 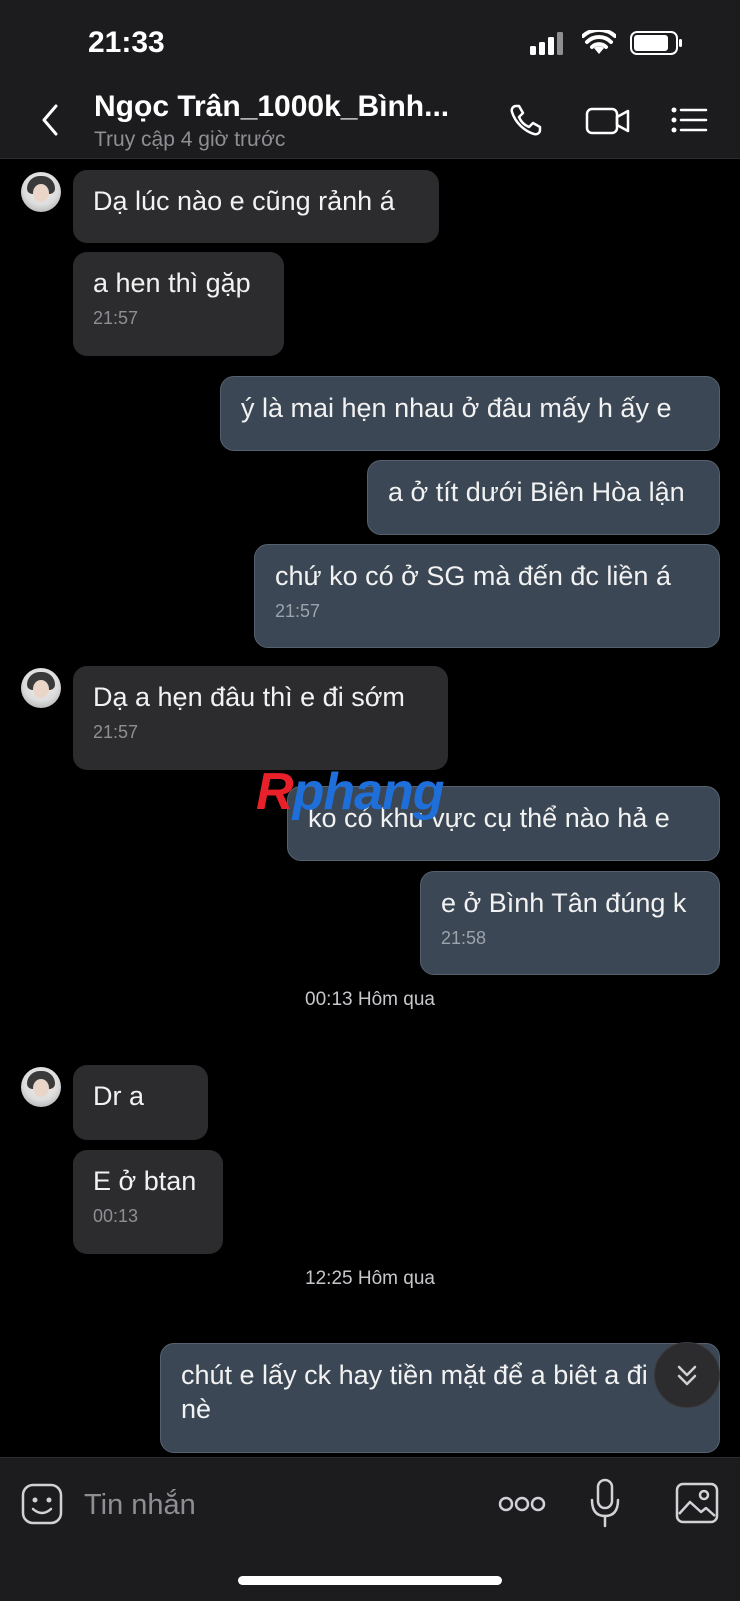 I want to click on scroll-to-bottom-button, so click(x=687, y=1375).